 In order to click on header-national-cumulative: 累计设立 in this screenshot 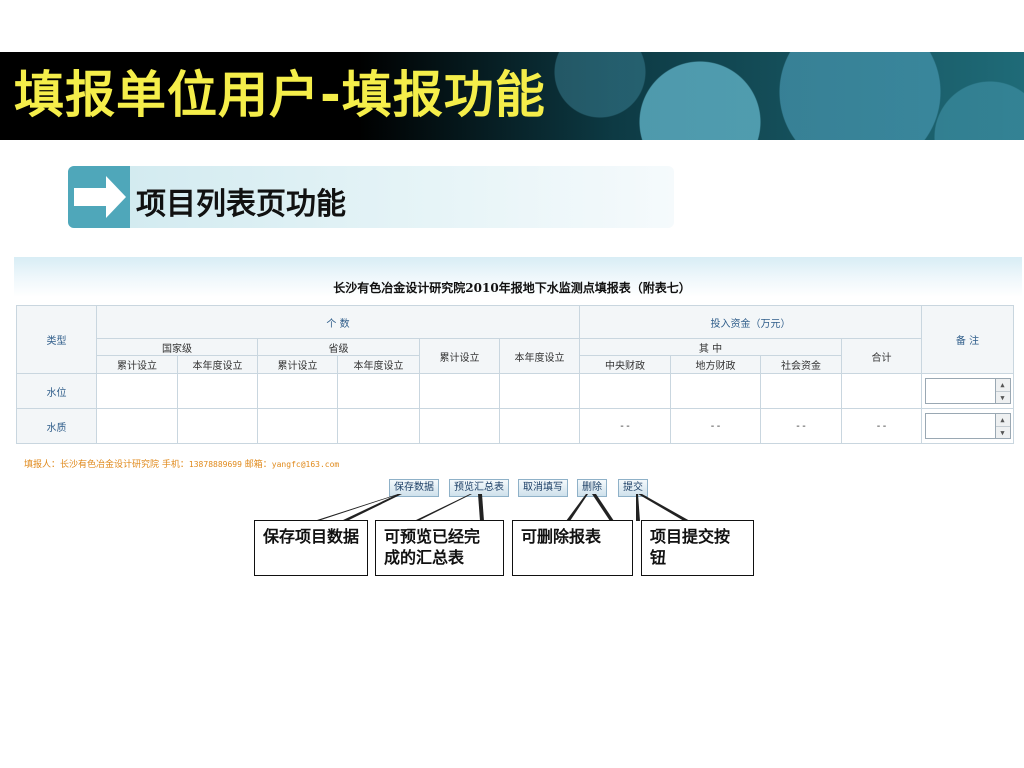, I will do `click(137, 364)`.